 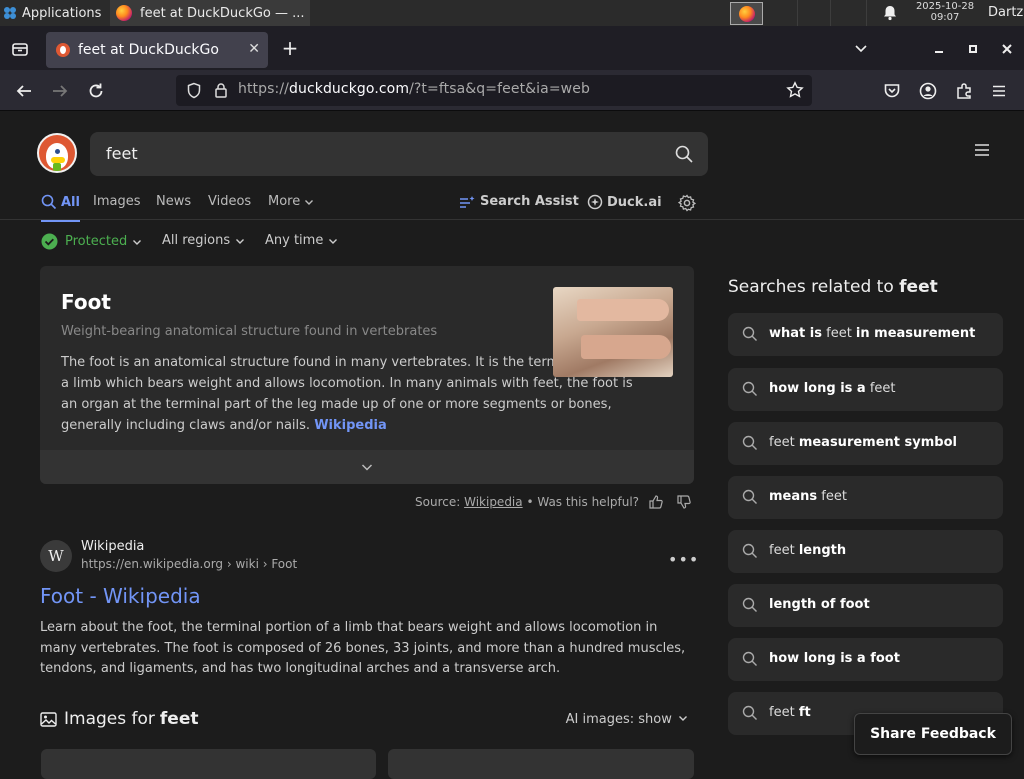 I want to click on back-button, so click(x=24, y=91).